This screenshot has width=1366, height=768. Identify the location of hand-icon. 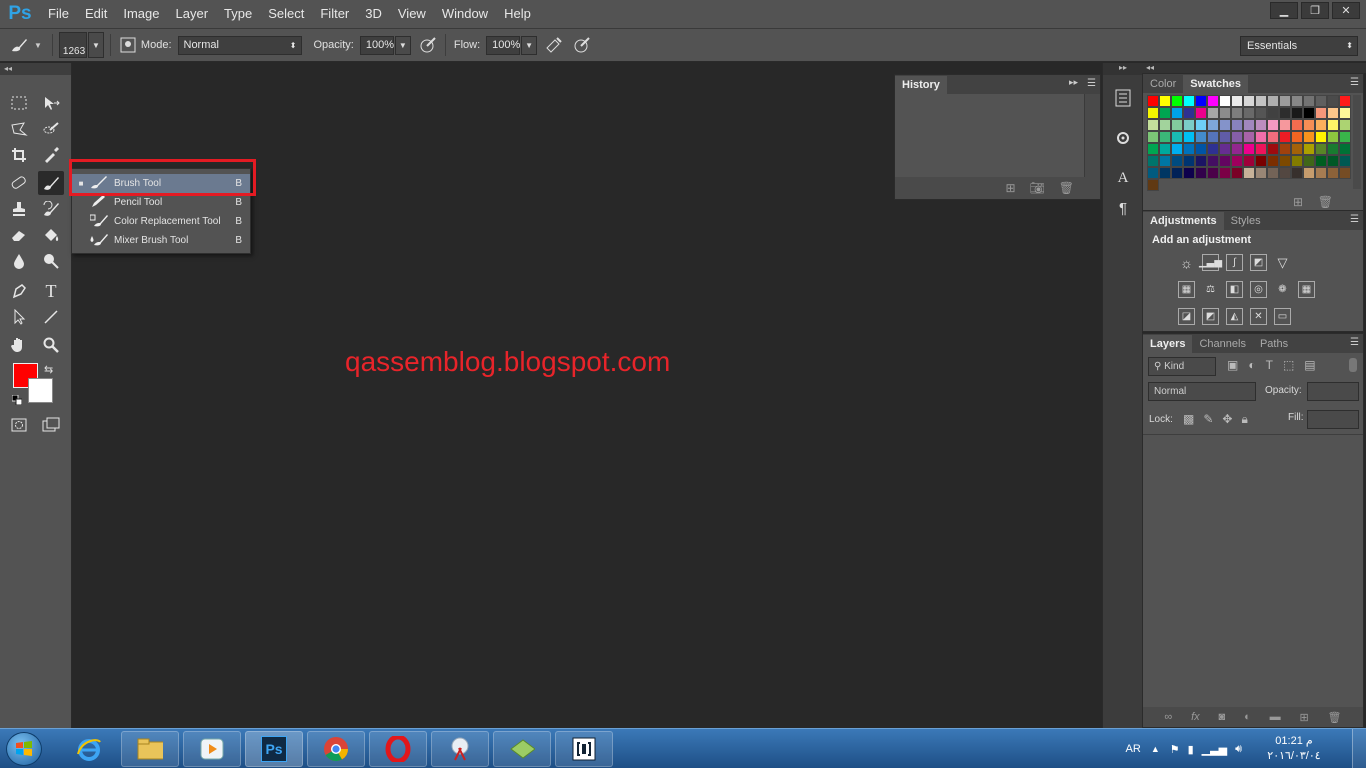
(19, 345).